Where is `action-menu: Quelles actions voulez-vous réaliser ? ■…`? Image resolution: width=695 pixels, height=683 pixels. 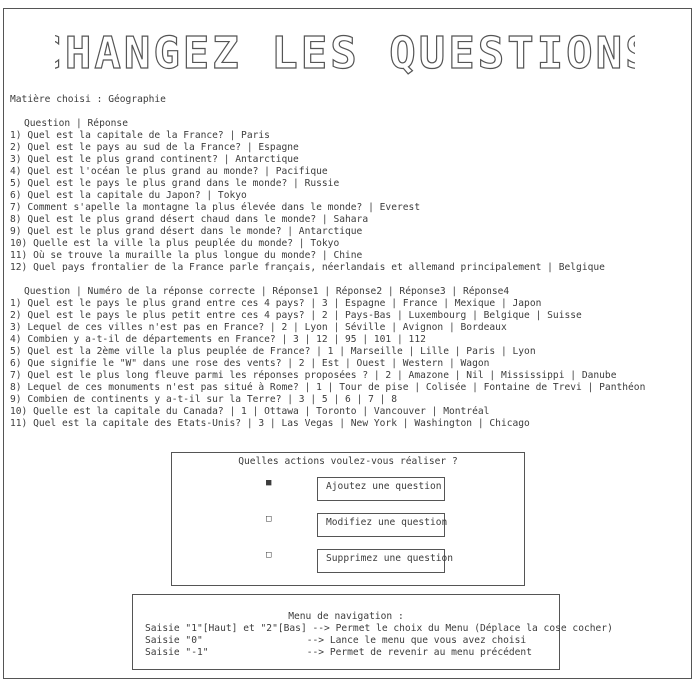
action-menu: Quelles actions voulez-vous réaliser ? ■… is located at coordinates (348, 519).